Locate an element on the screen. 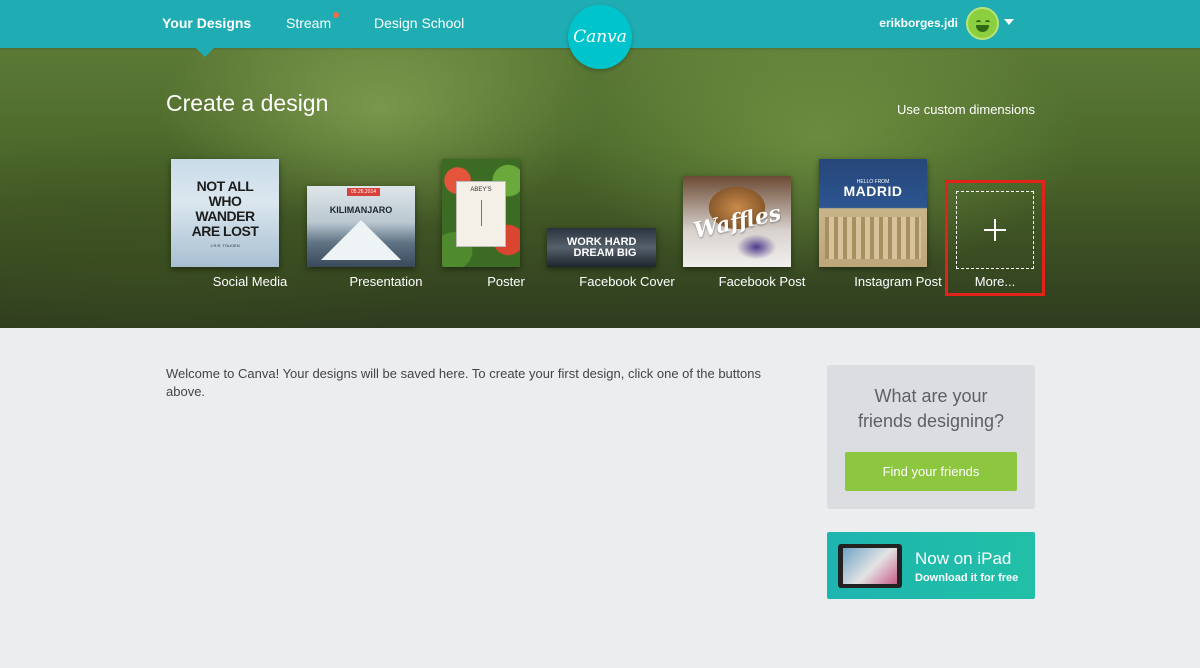 The image size is (1200, 668). thumbnail-text: NOT ALL WHO WANDER ARE LOST is located at coordinates (225, 208).